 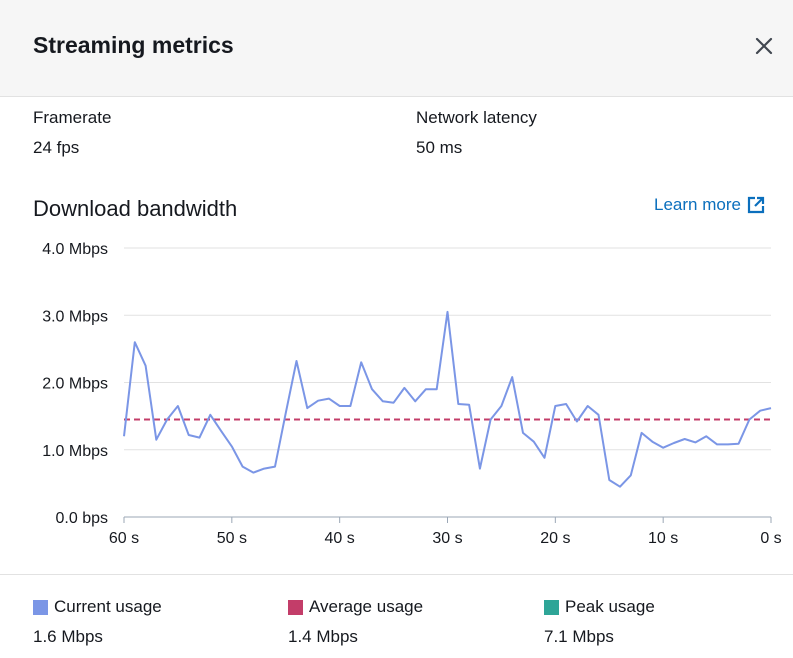 I want to click on average-usage-swatch, so click(x=295, y=607).